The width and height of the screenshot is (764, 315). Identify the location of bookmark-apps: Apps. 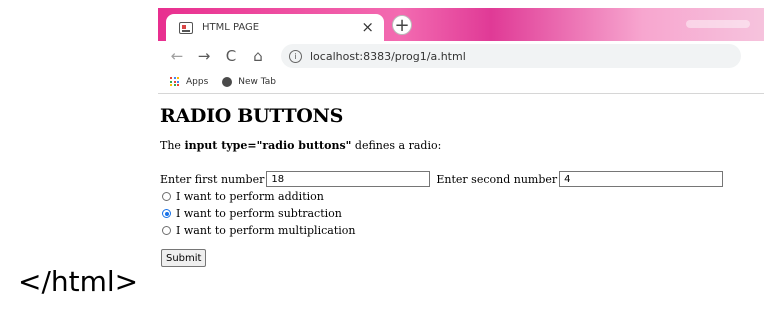
(197, 82).